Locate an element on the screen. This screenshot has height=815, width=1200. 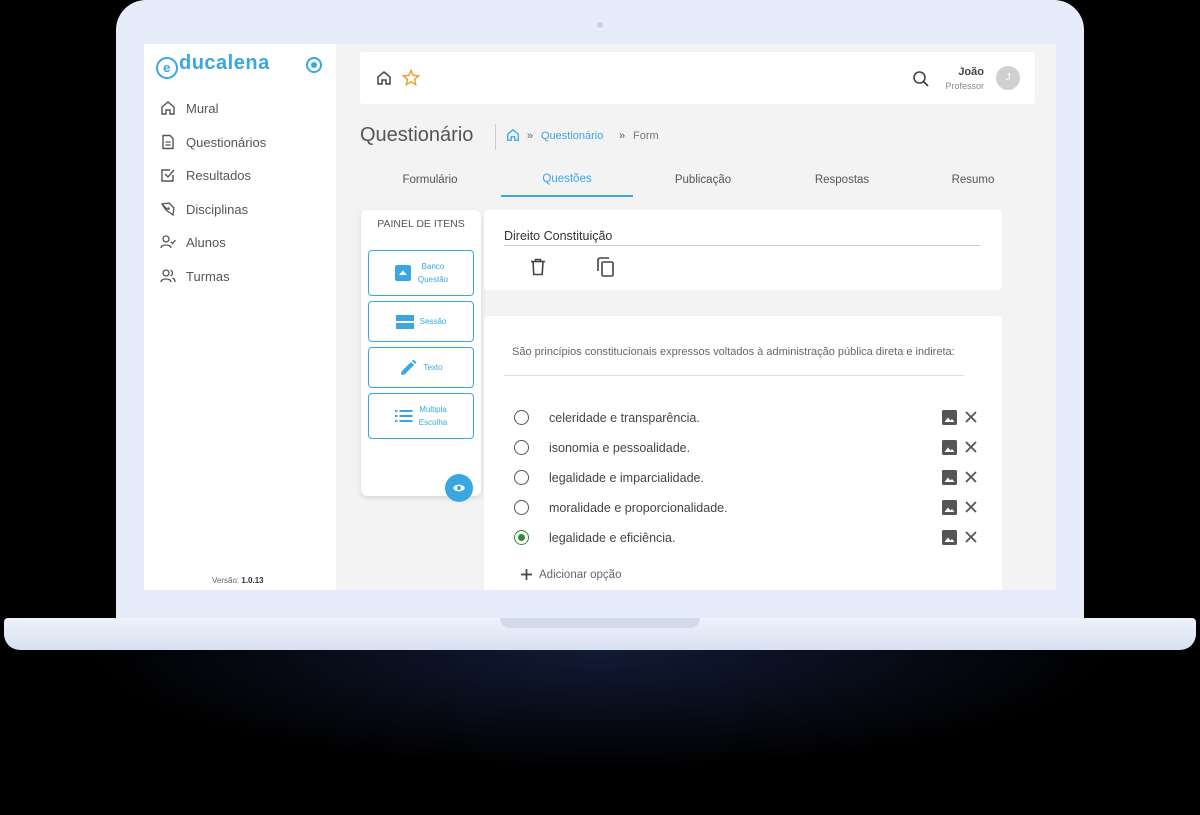
sidebar-item-label: Resultados is located at coordinates (219, 175).